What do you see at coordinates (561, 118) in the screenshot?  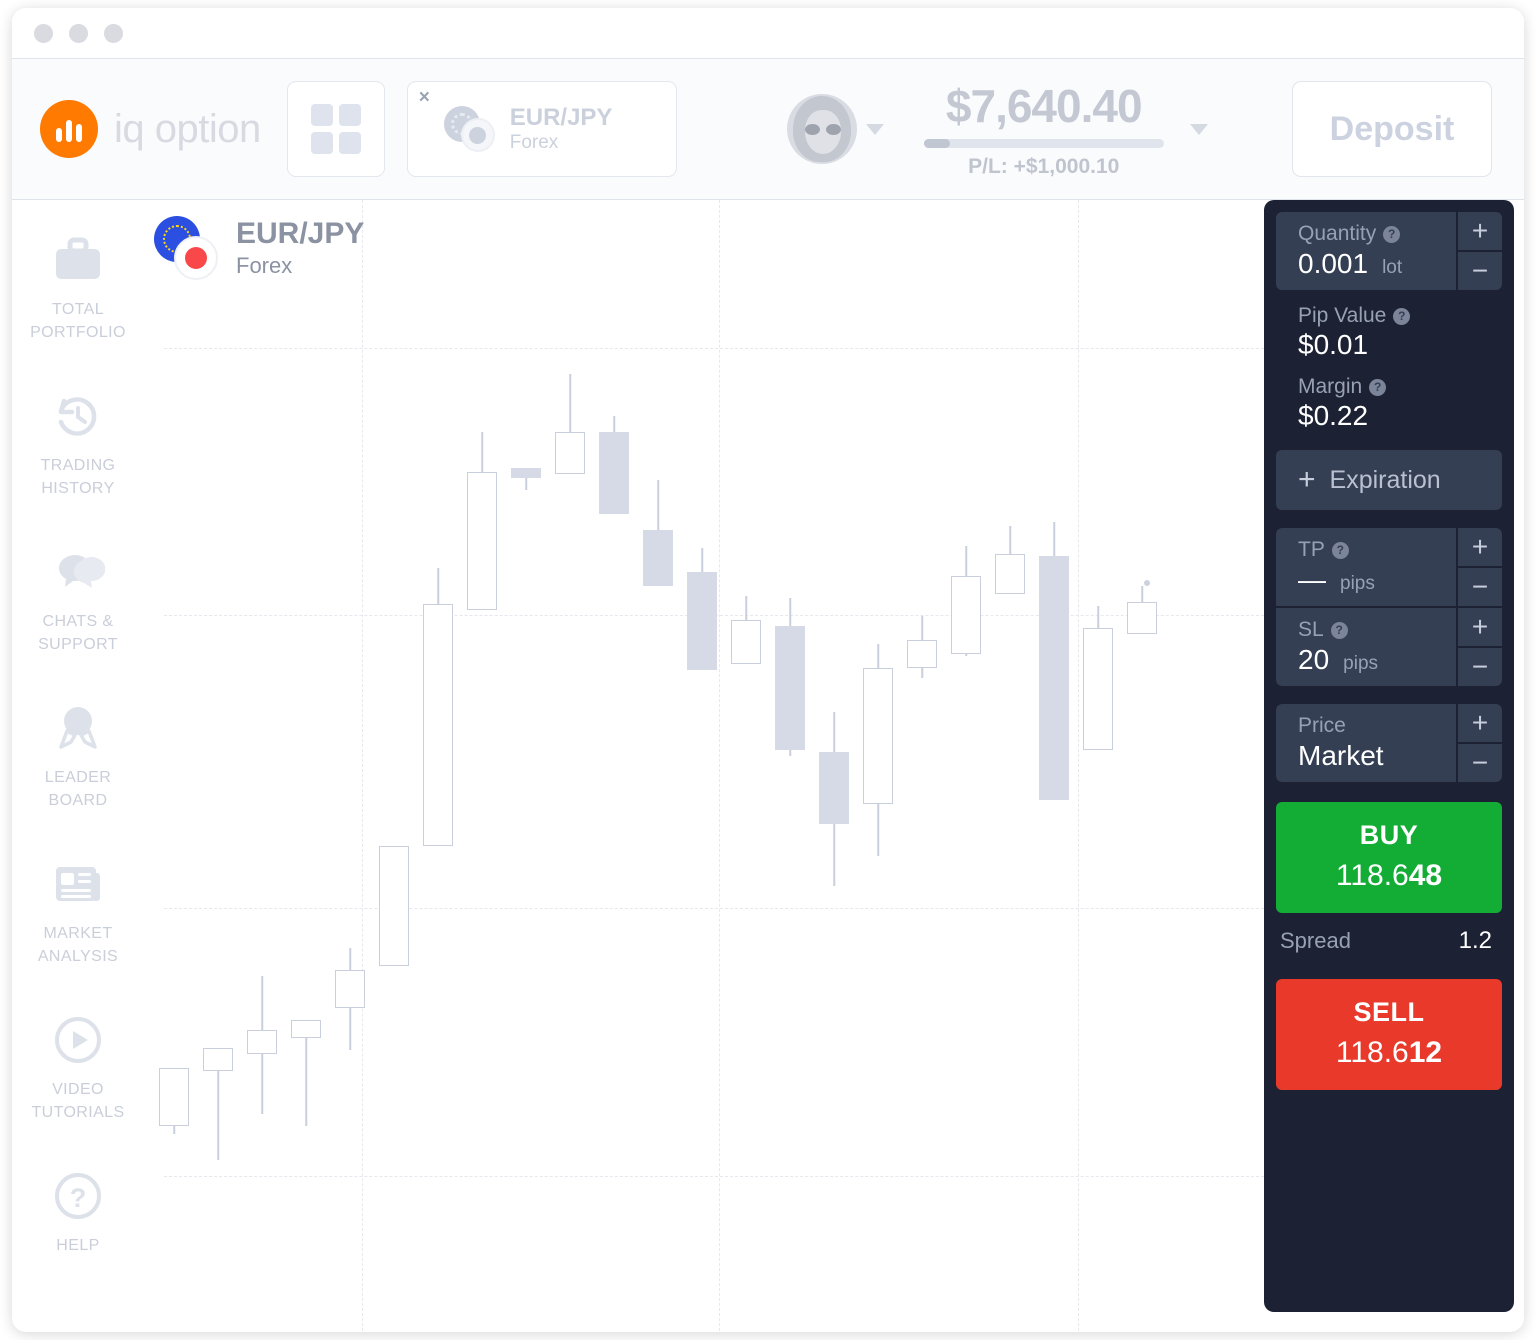 I see `asset-tab-symbol: EUR/JPY` at bounding box center [561, 118].